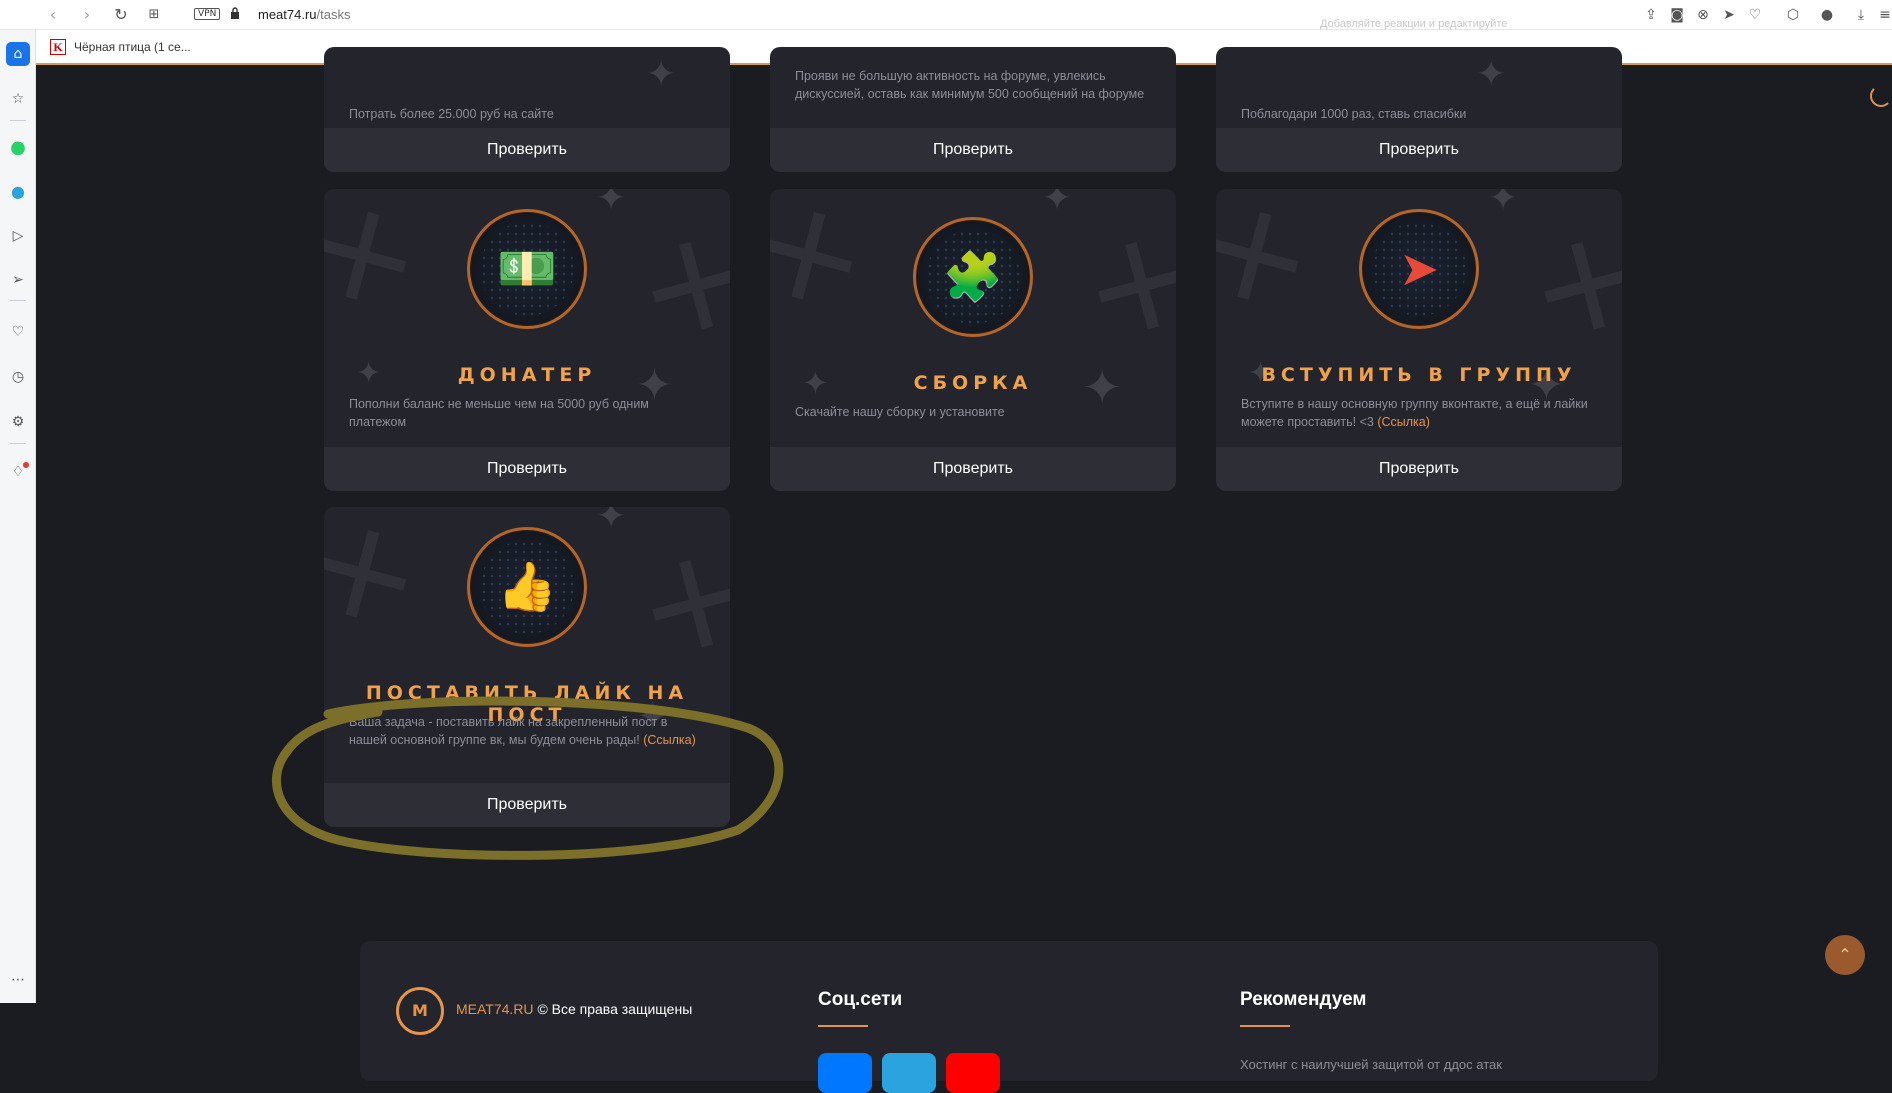  I want to click on lightbulb-icon: ♢, so click(18, 472).